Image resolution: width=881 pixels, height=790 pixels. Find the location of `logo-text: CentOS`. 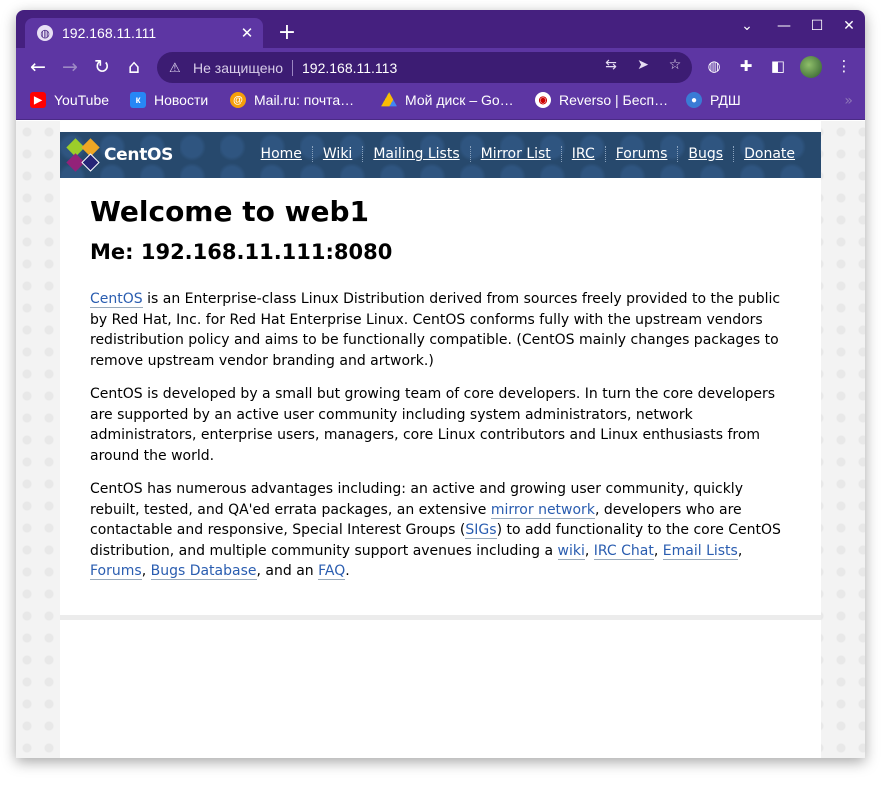

logo-text: CentOS is located at coordinates (139, 155).